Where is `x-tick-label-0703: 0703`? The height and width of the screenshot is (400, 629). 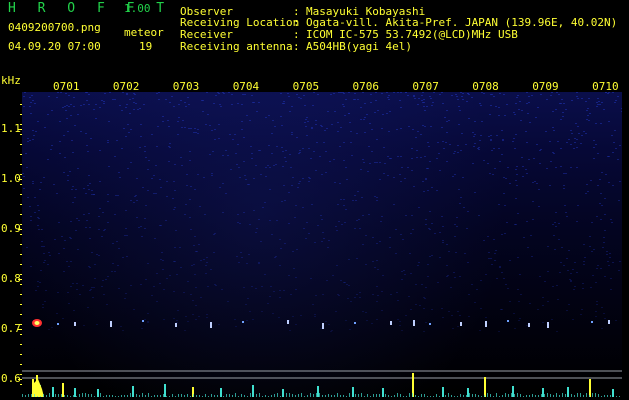
x-tick-label-0703: 0703 is located at coordinates (186, 86).